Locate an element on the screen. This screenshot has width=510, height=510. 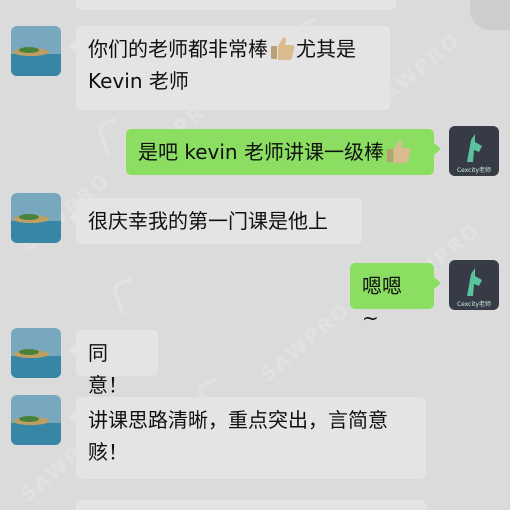
message-bubble: 讲课思路清晰，重点突出，言简意 赅！ is located at coordinates (247, 438).